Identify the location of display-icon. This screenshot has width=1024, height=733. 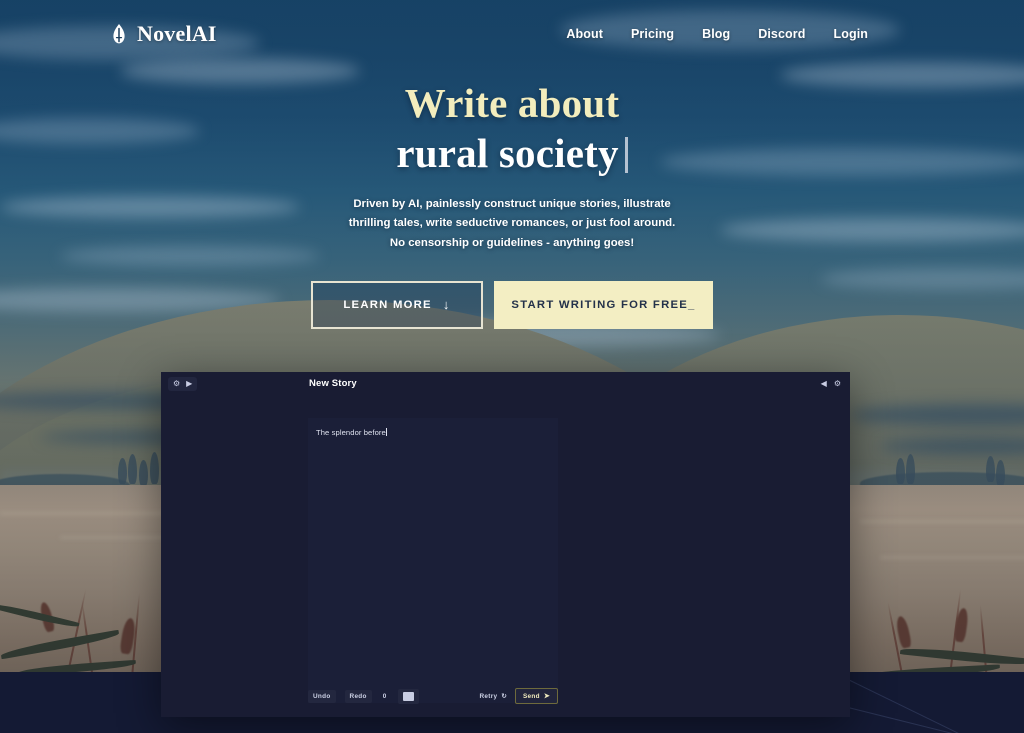
(408, 696).